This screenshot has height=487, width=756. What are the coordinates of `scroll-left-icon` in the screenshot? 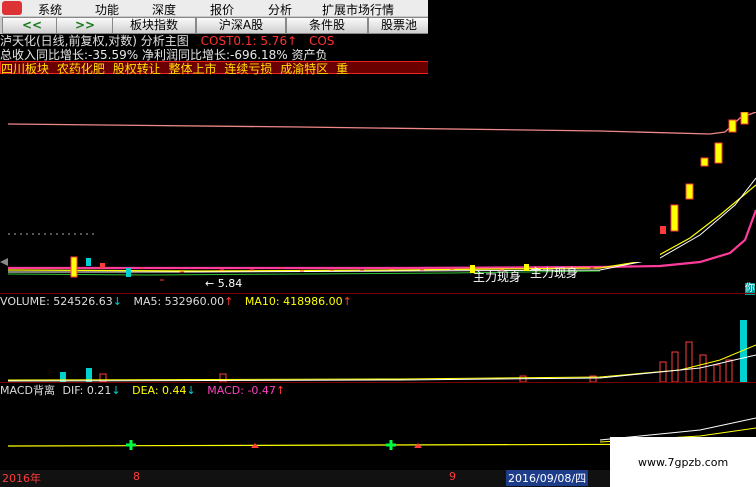 It's located at (4, 262).